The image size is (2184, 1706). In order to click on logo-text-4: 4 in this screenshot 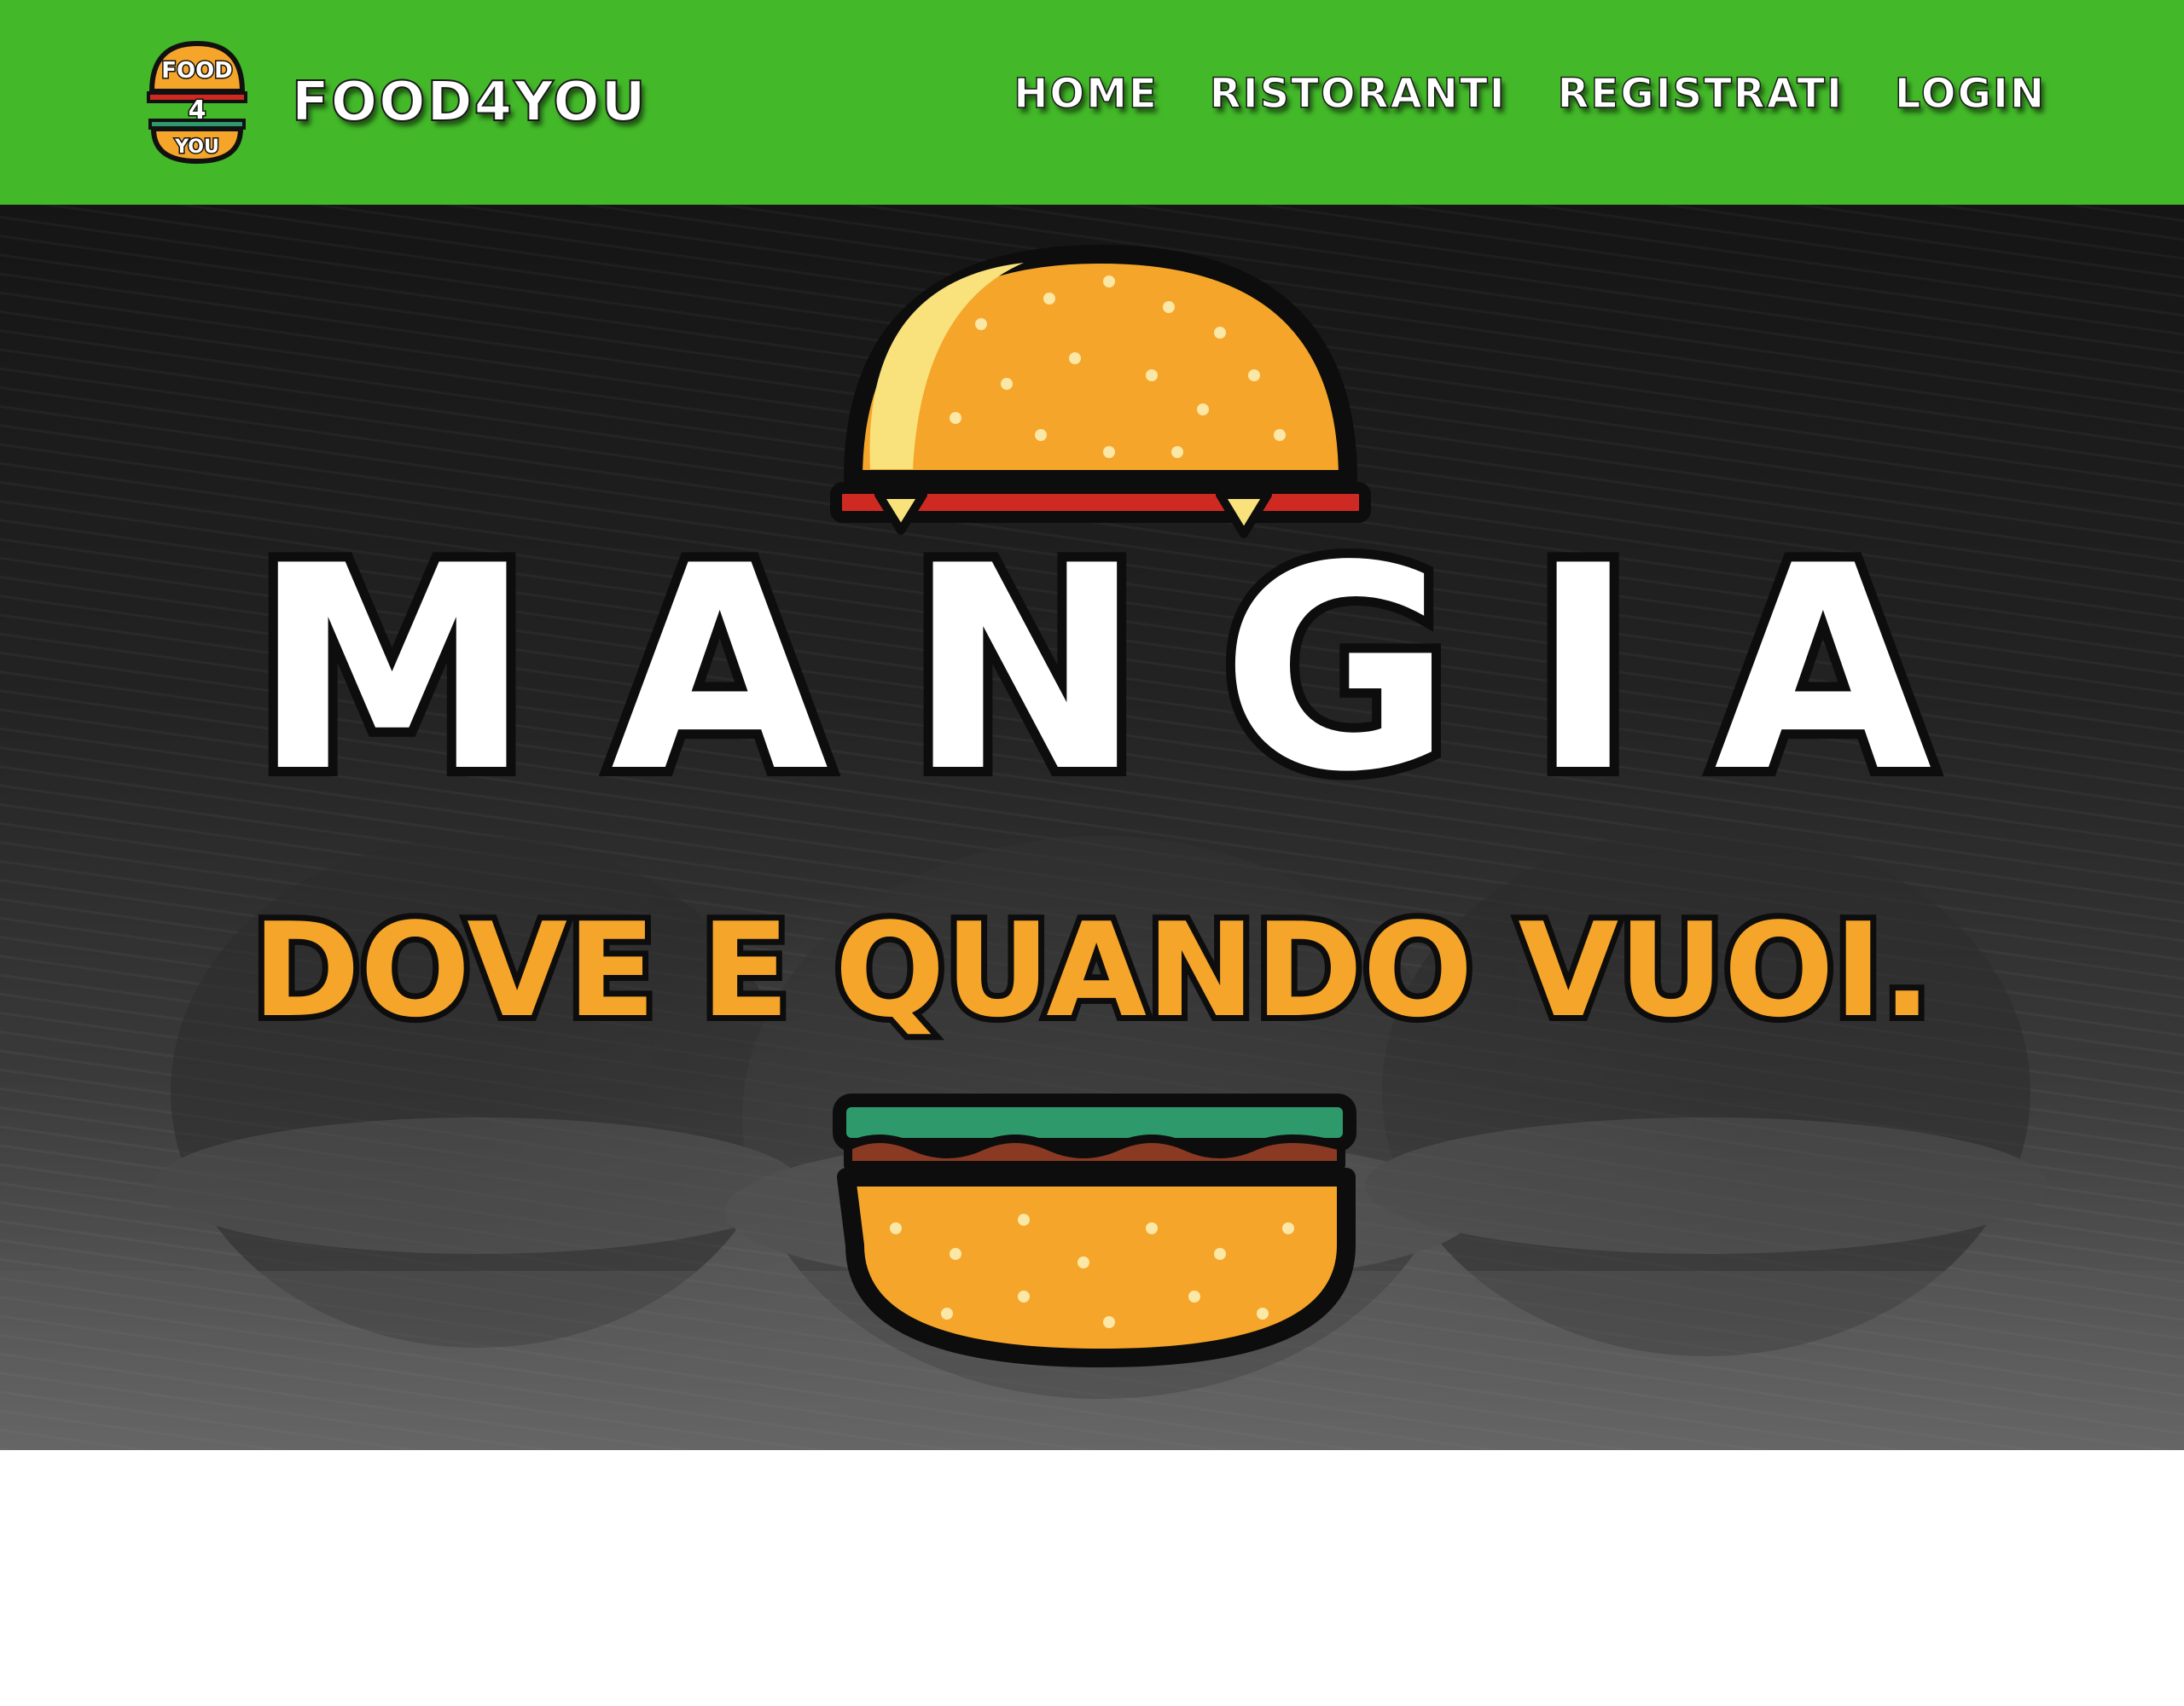, I will do `click(197, 110)`.